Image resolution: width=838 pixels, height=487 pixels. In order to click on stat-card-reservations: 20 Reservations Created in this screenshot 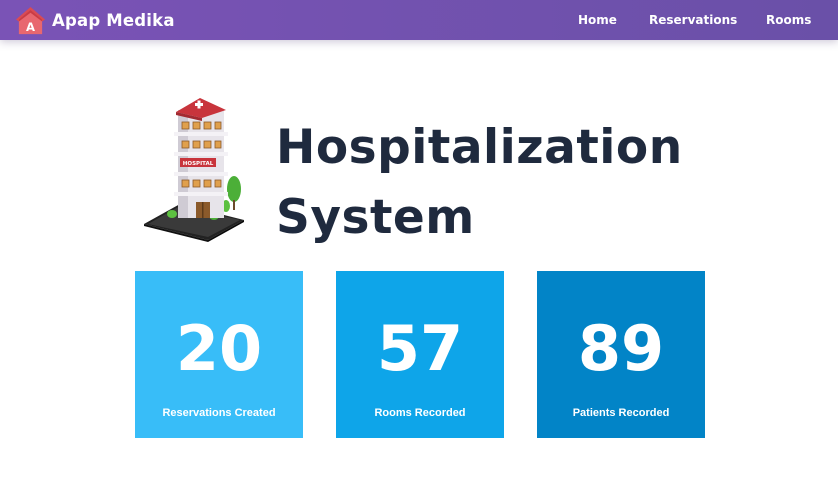, I will do `click(219, 354)`.